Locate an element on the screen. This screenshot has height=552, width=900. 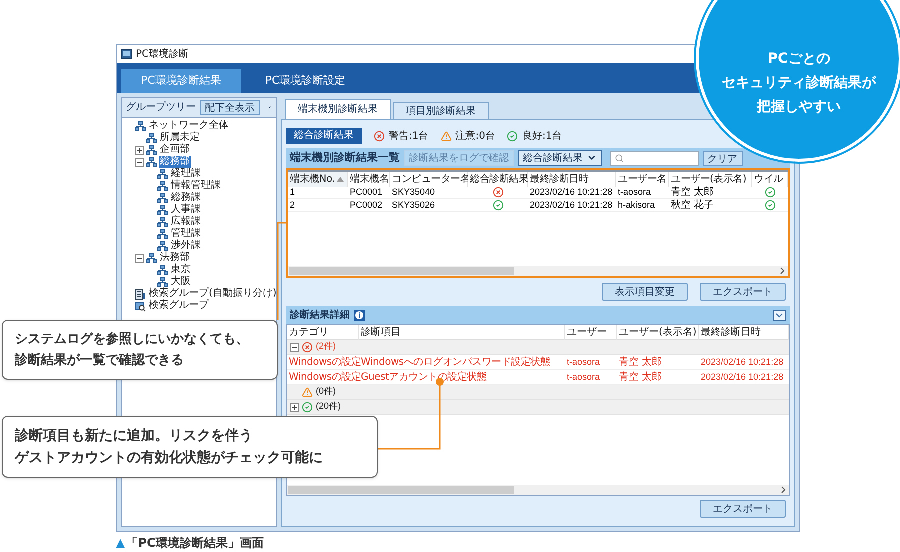
group-count: (2件) is located at coordinates (326, 347).